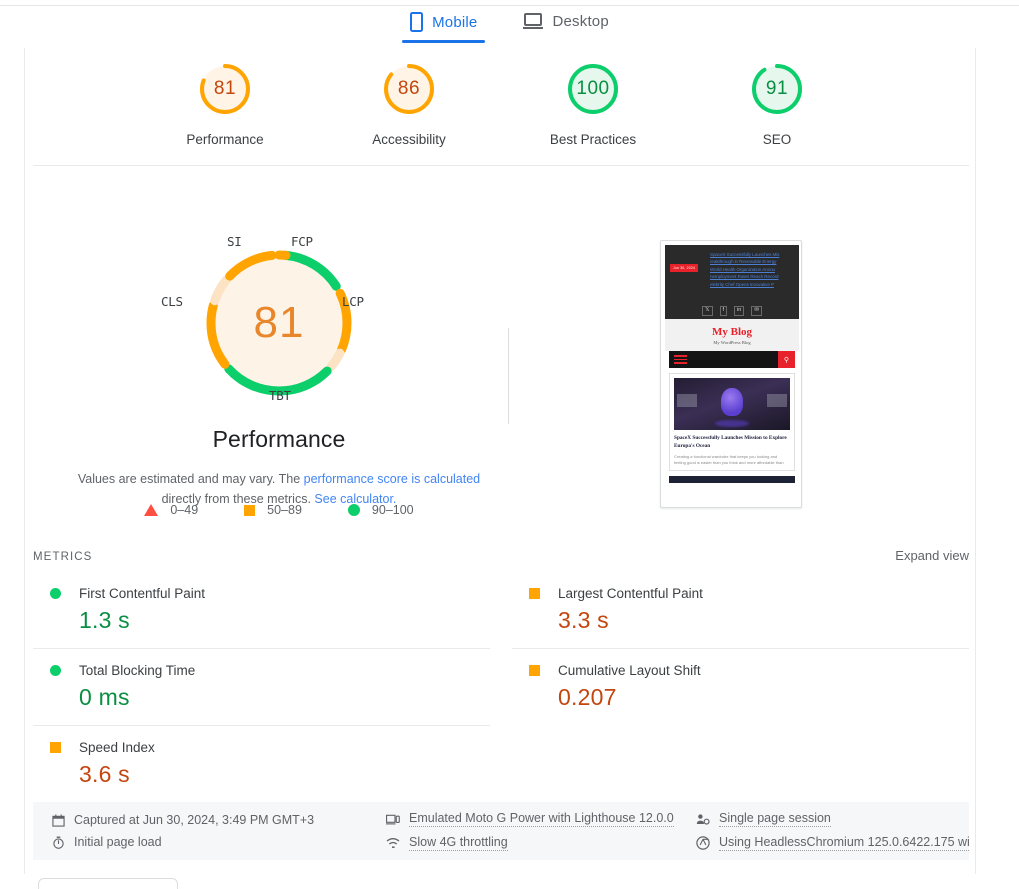 Image resolution: width=1019 pixels, height=889 pixels. What do you see at coordinates (284, 510) in the screenshot?
I see `legend-label-average: 50–89` at bounding box center [284, 510].